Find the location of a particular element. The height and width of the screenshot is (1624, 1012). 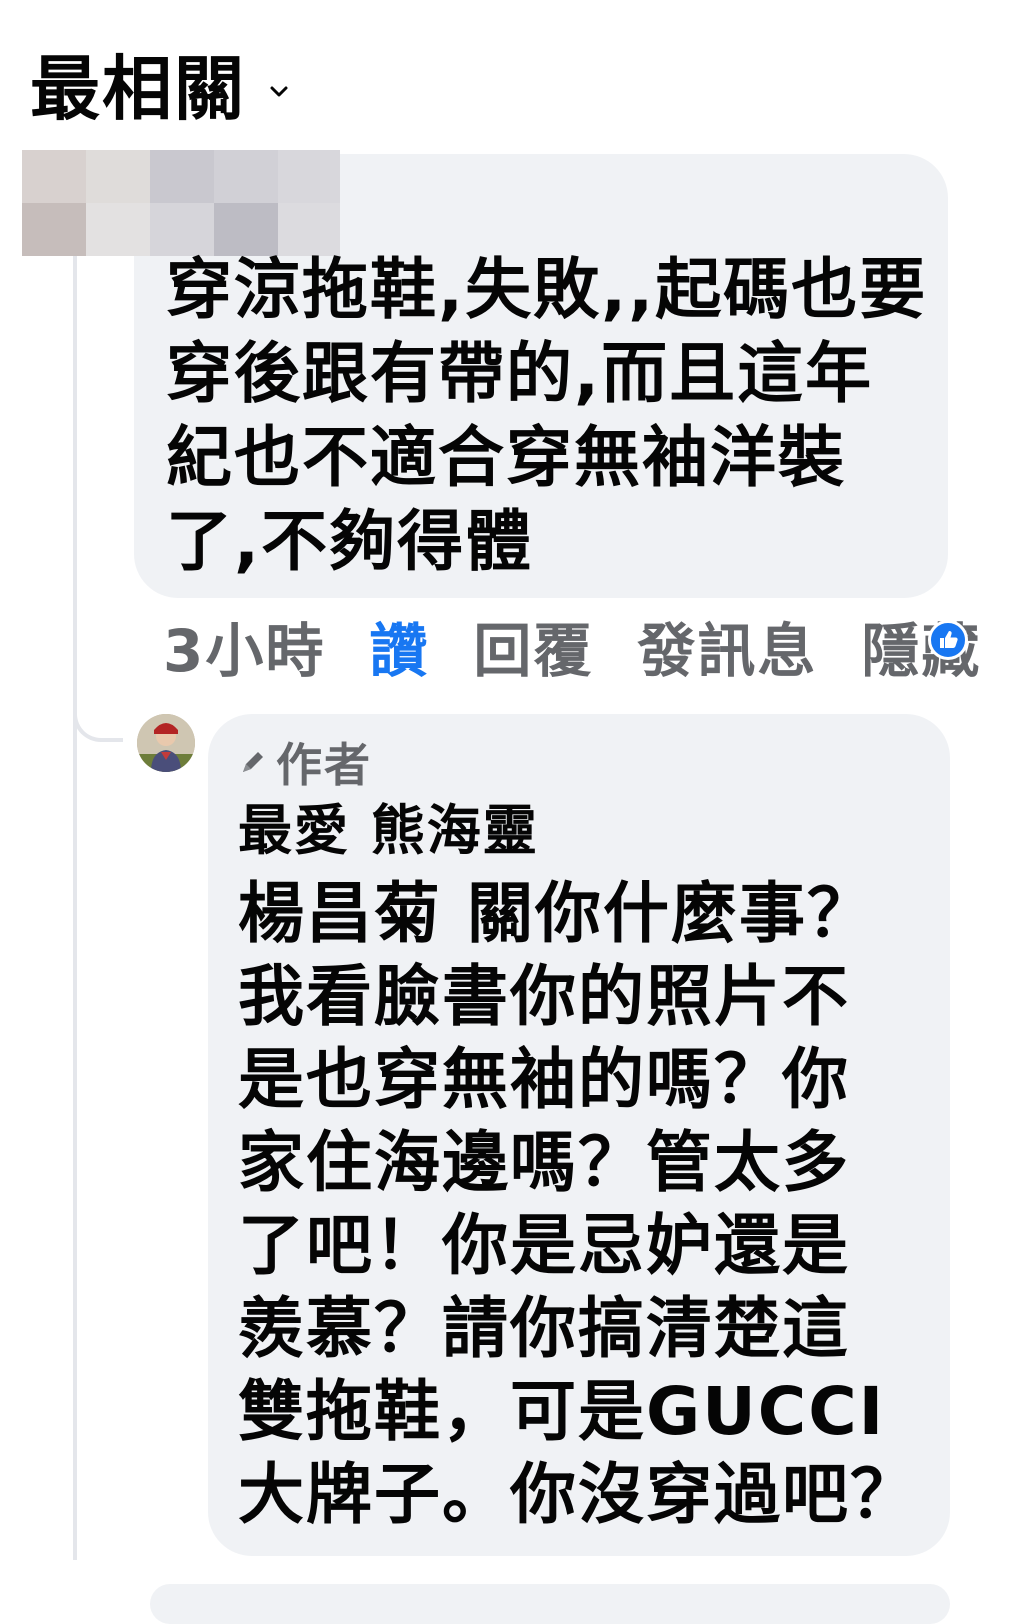

comment-actions: 3小時 讚 回覆 發訊息 隱藏 is located at coordinates (587, 646).